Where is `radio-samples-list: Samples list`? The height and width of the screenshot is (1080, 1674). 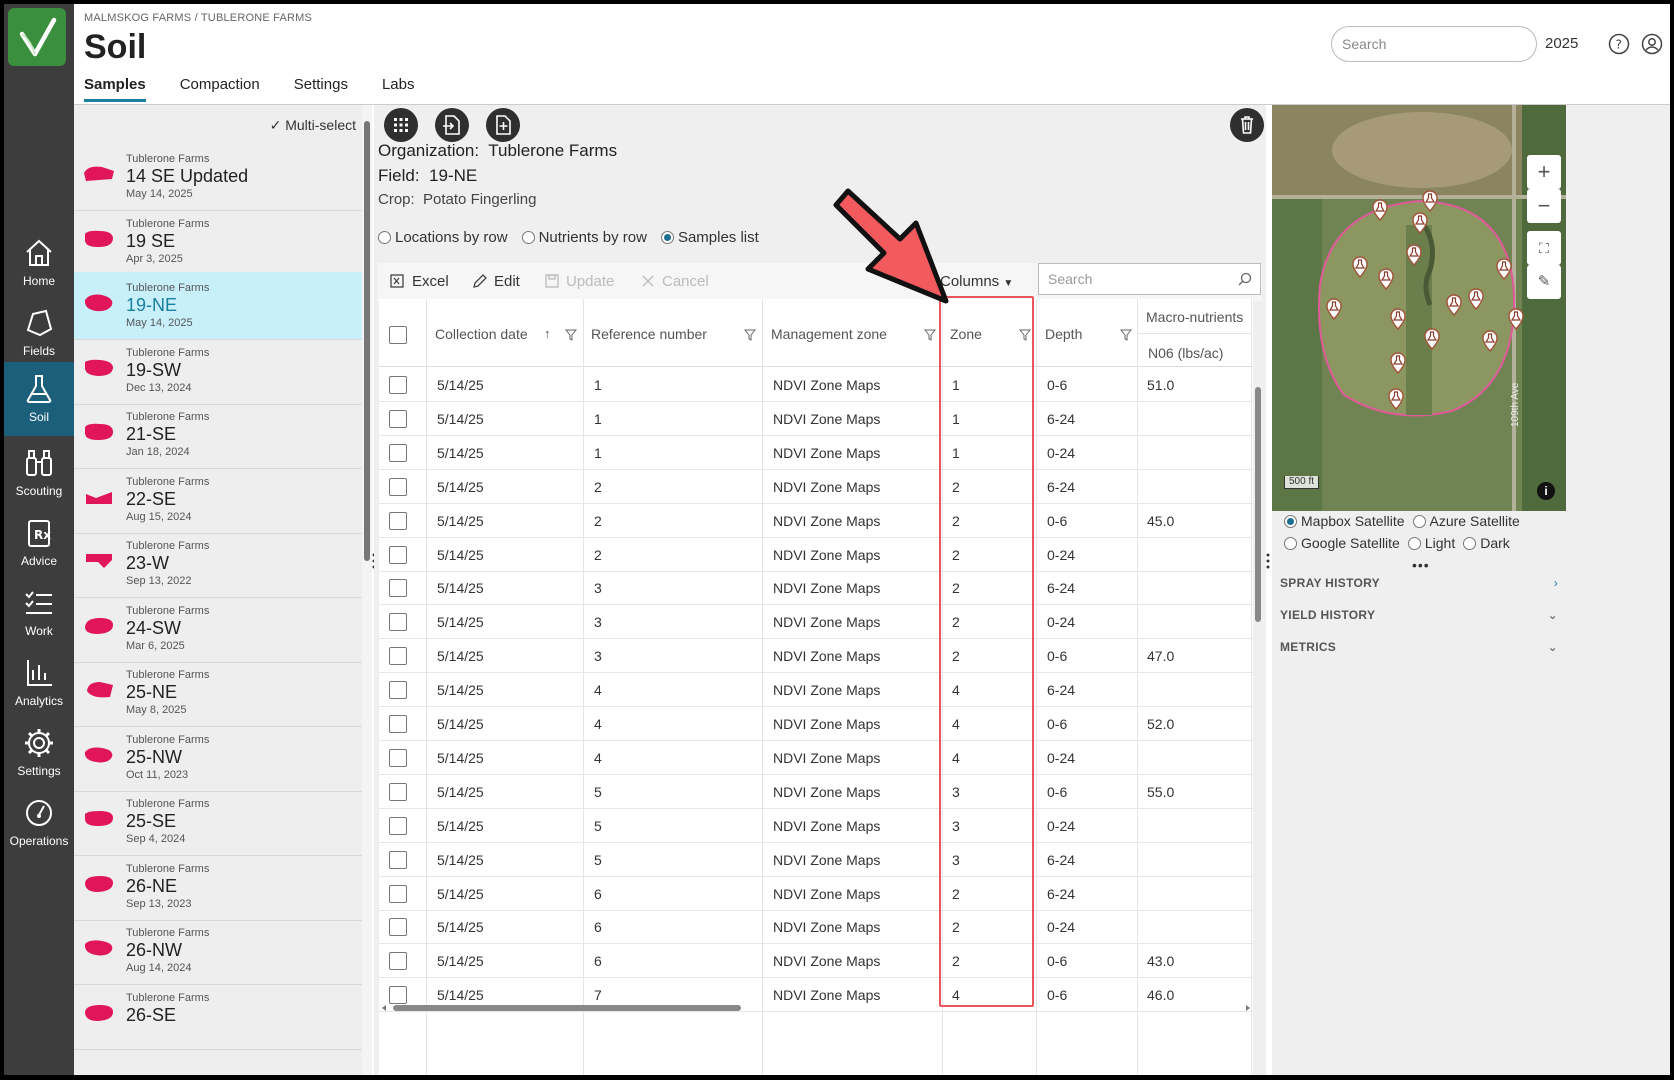
radio-samples-list: Samples list is located at coordinates (709, 237).